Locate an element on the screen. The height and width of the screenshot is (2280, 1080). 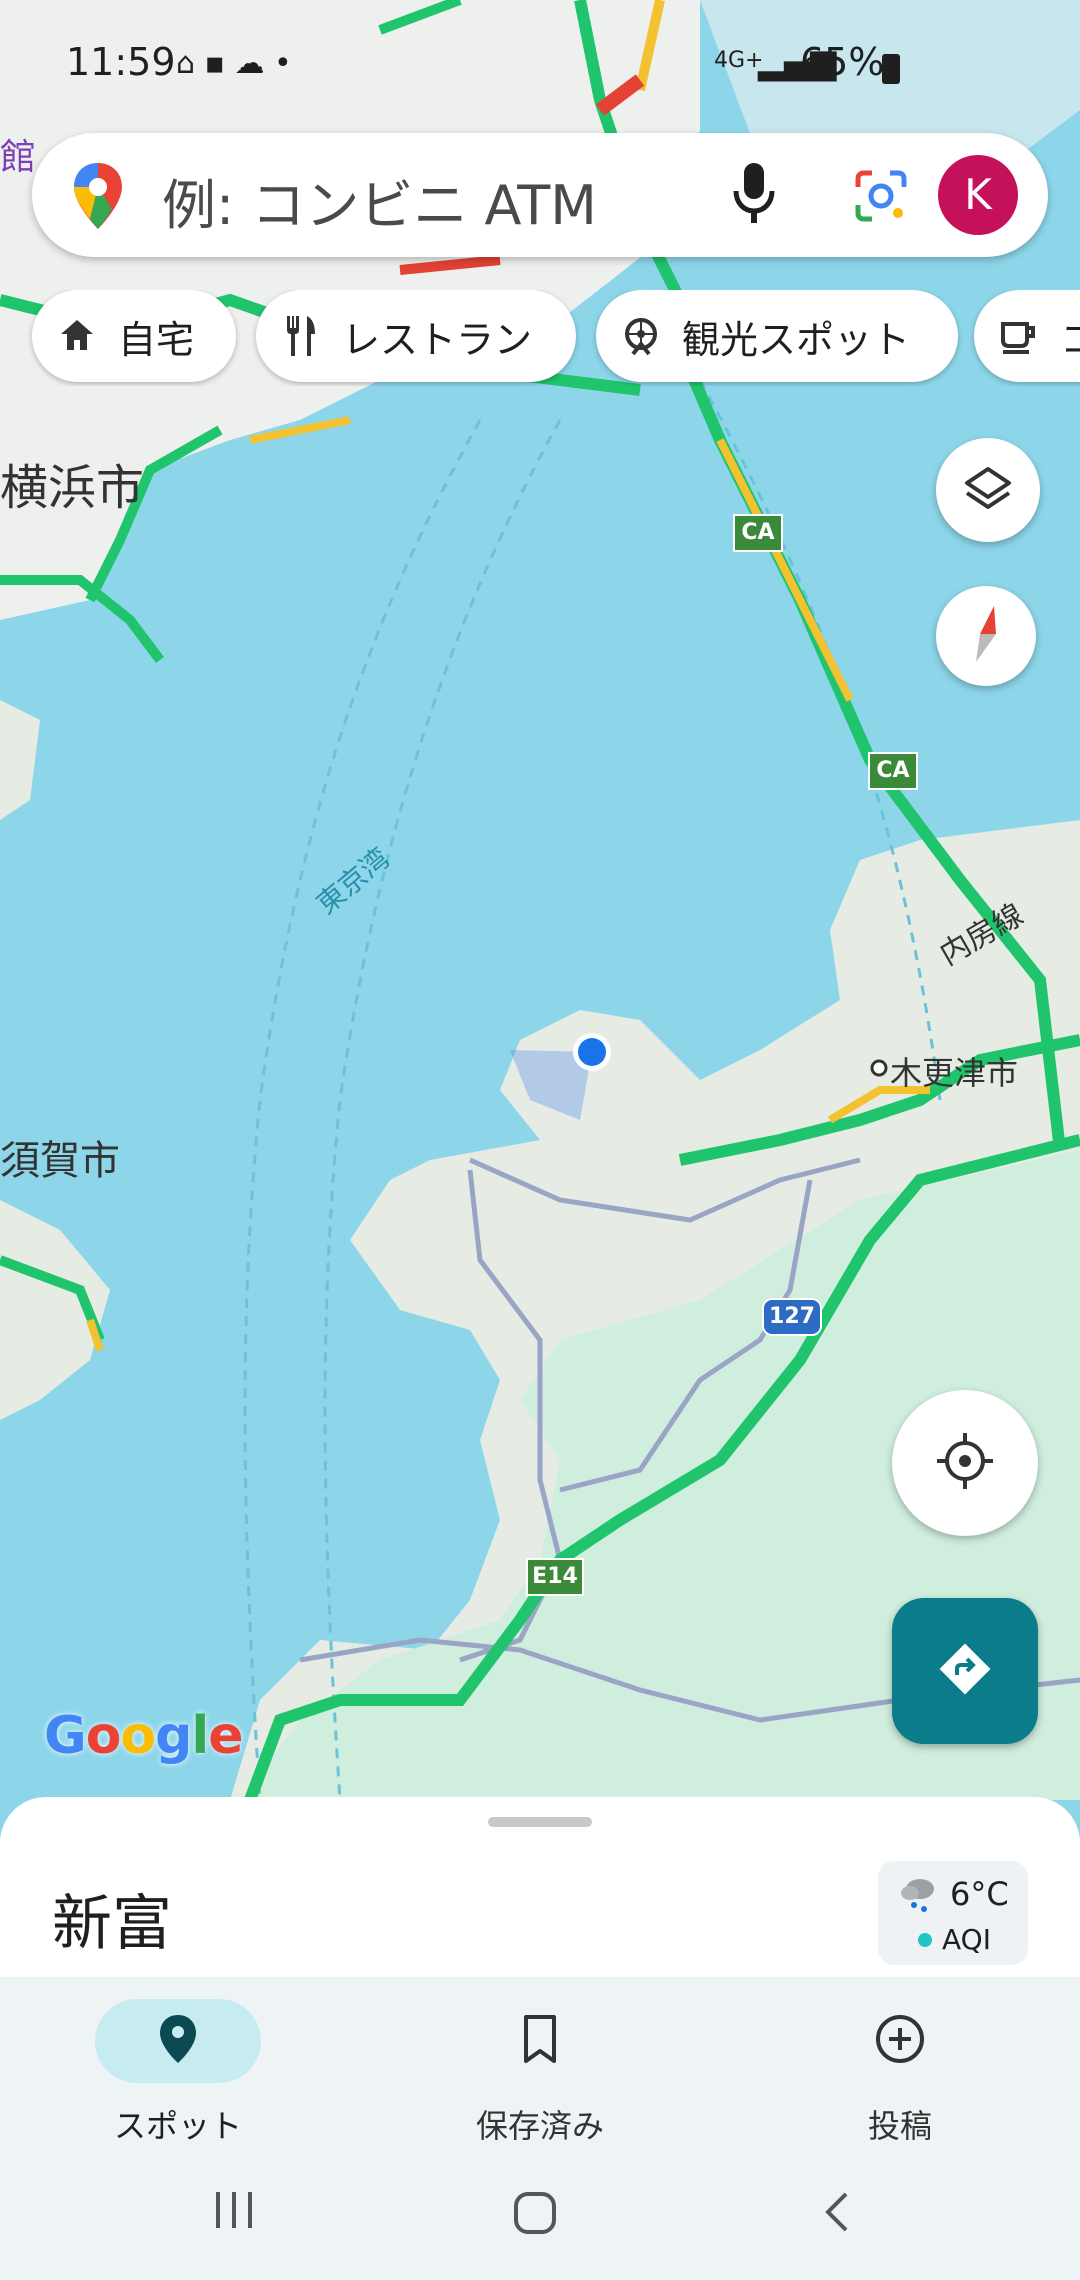
map-label-kan: 館 is located at coordinates (18, 157).